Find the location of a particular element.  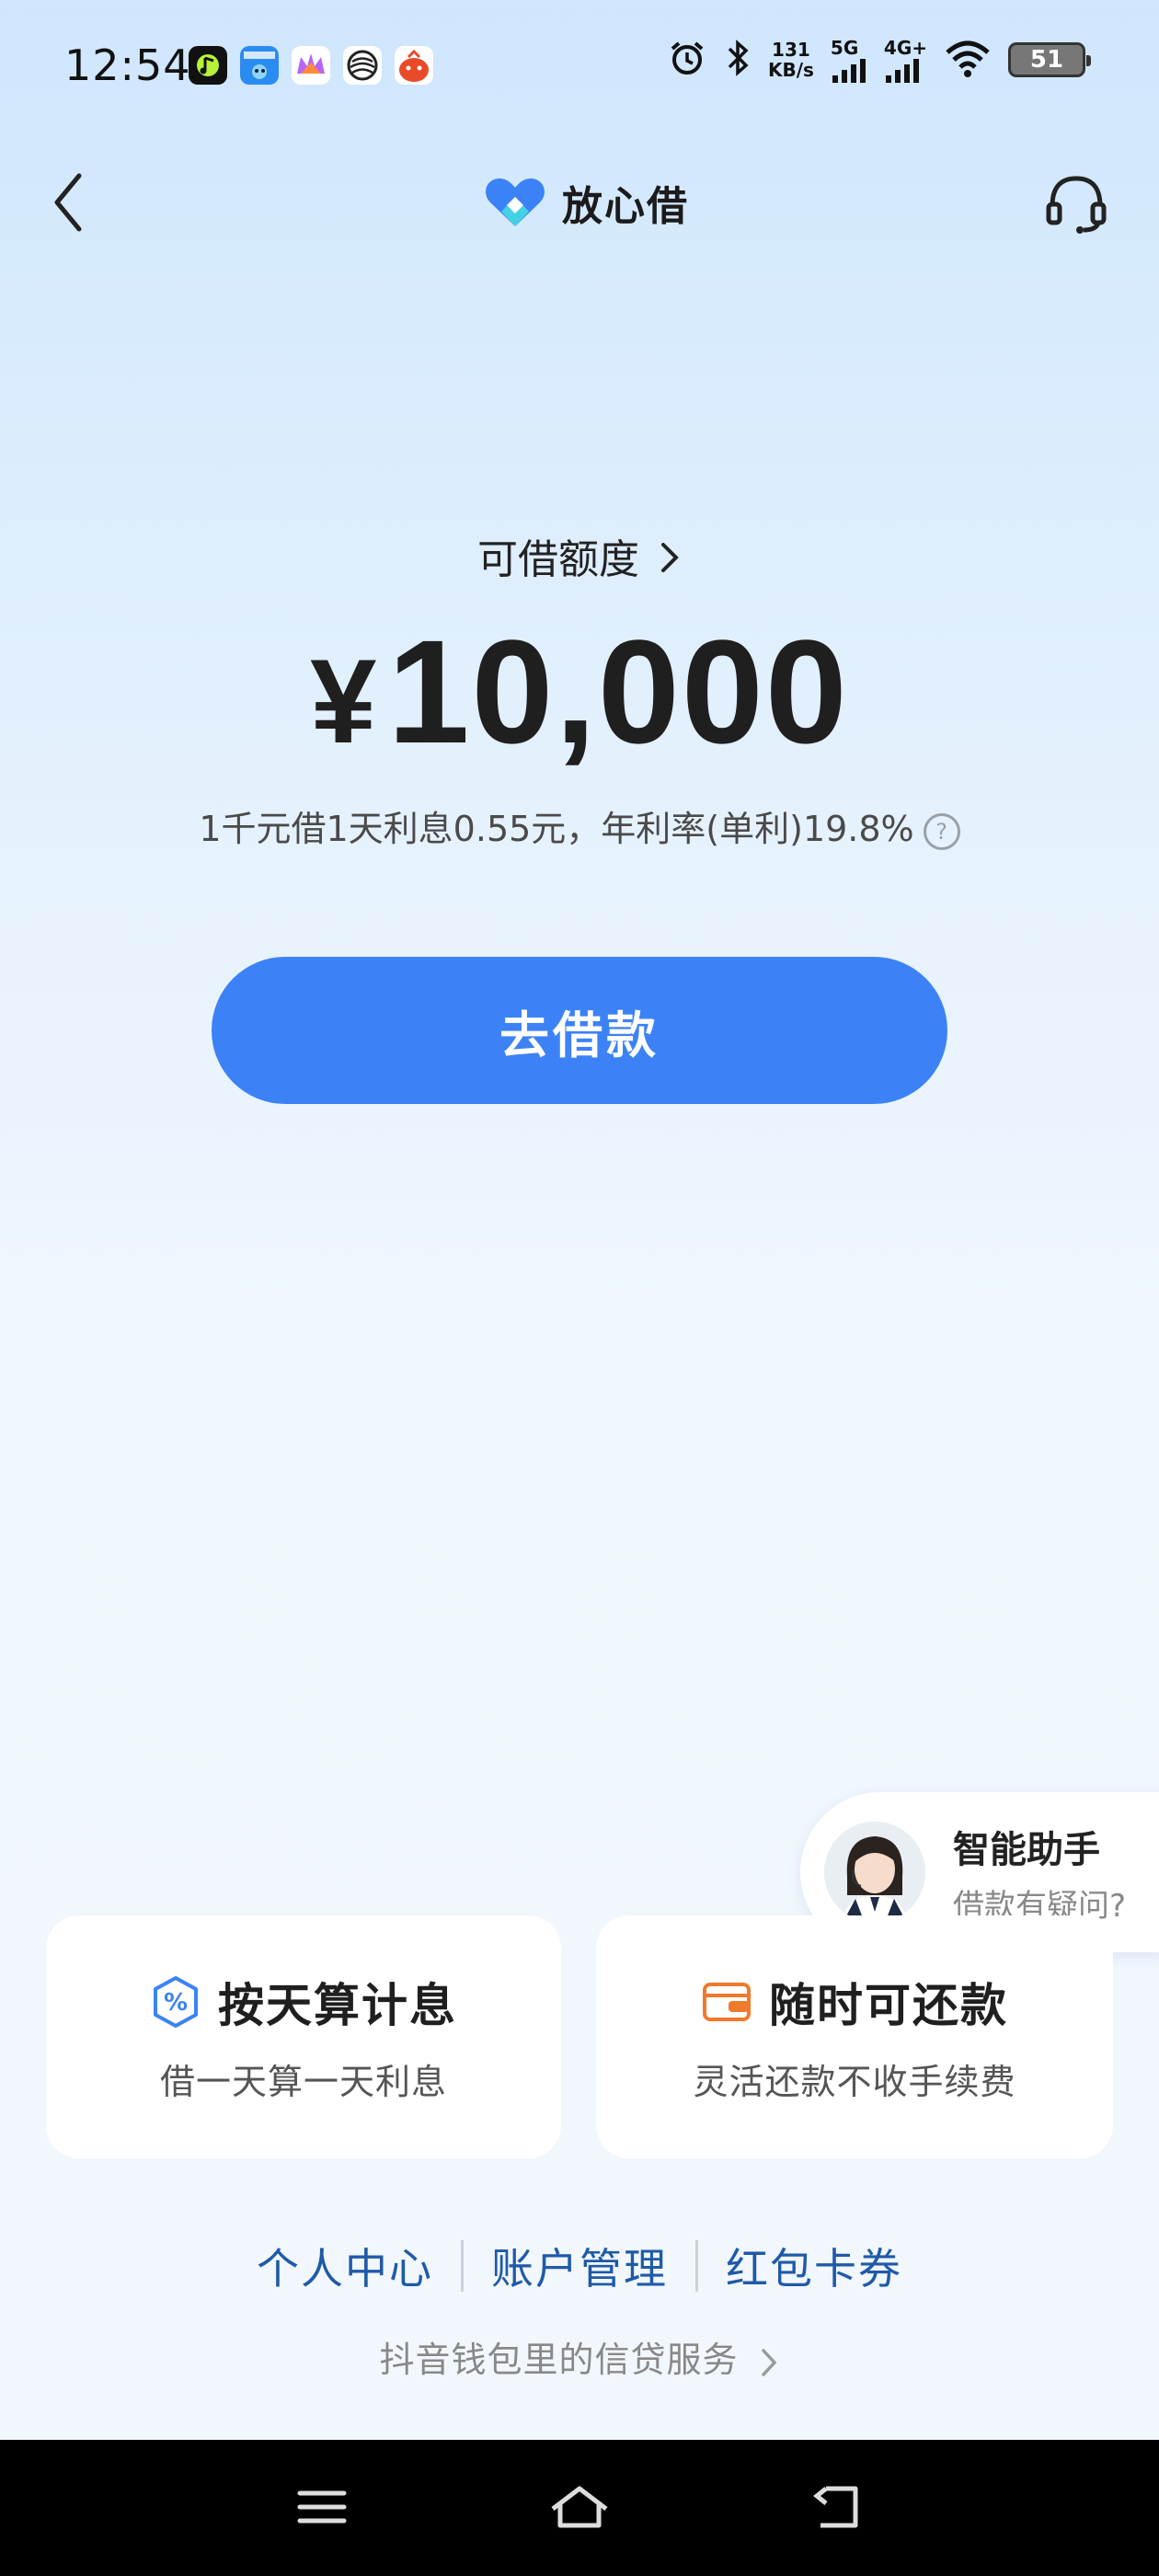

notification-app-icons is located at coordinates (311, 65).